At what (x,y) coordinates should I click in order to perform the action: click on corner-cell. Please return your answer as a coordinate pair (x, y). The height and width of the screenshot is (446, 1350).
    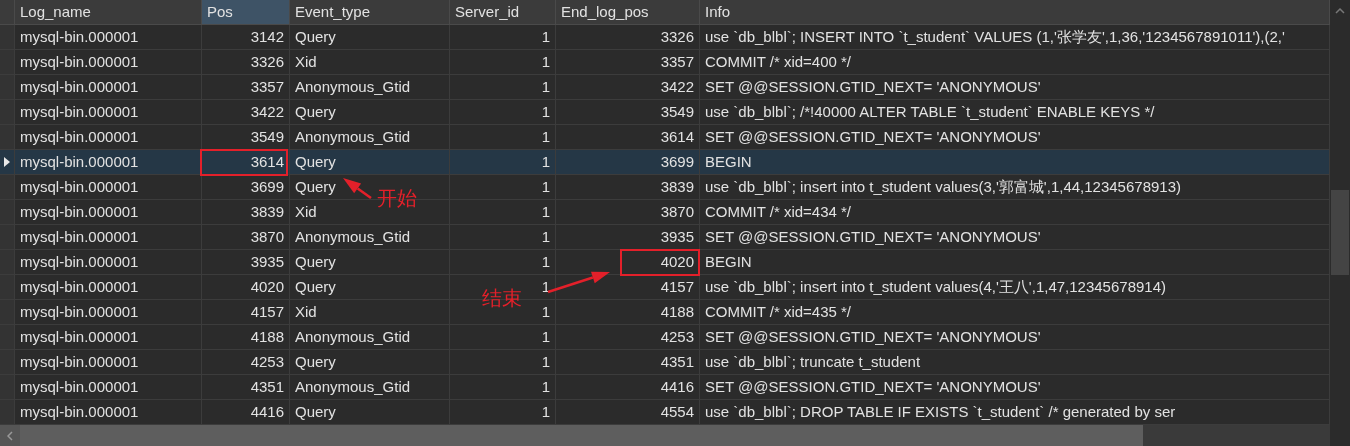
    Looking at the image, I should click on (7, 12).